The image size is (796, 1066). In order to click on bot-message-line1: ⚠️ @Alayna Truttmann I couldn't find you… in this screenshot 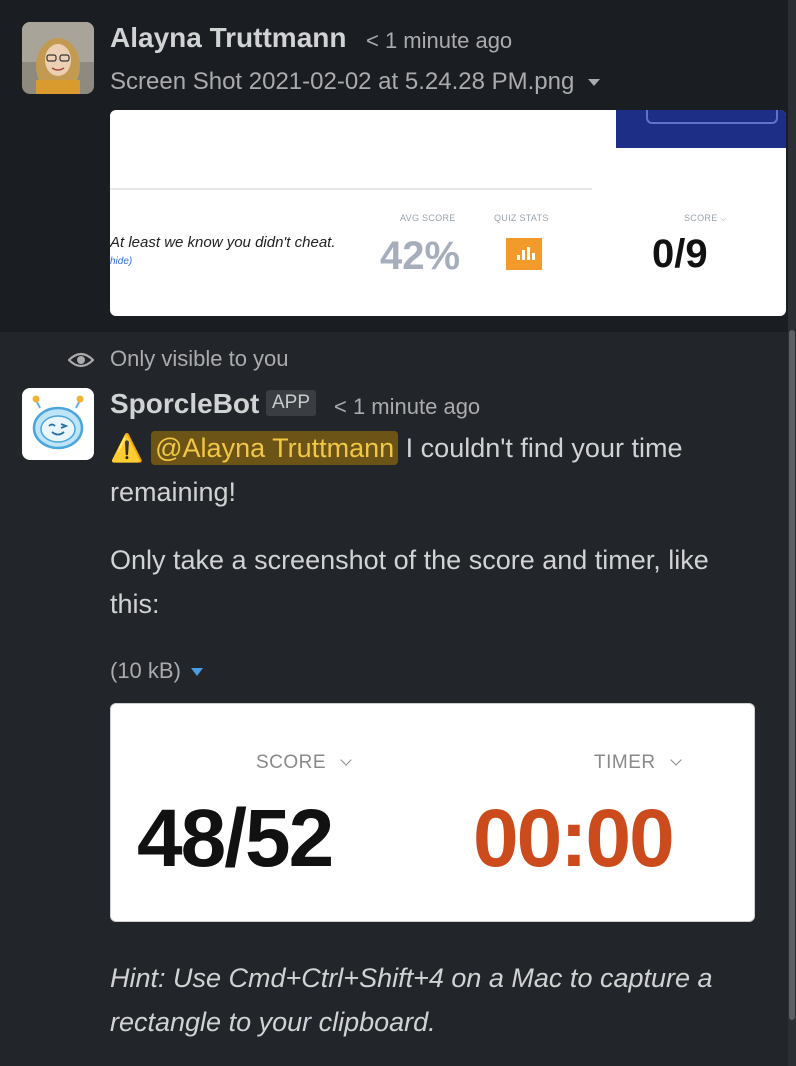, I will do `click(396, 448)`.